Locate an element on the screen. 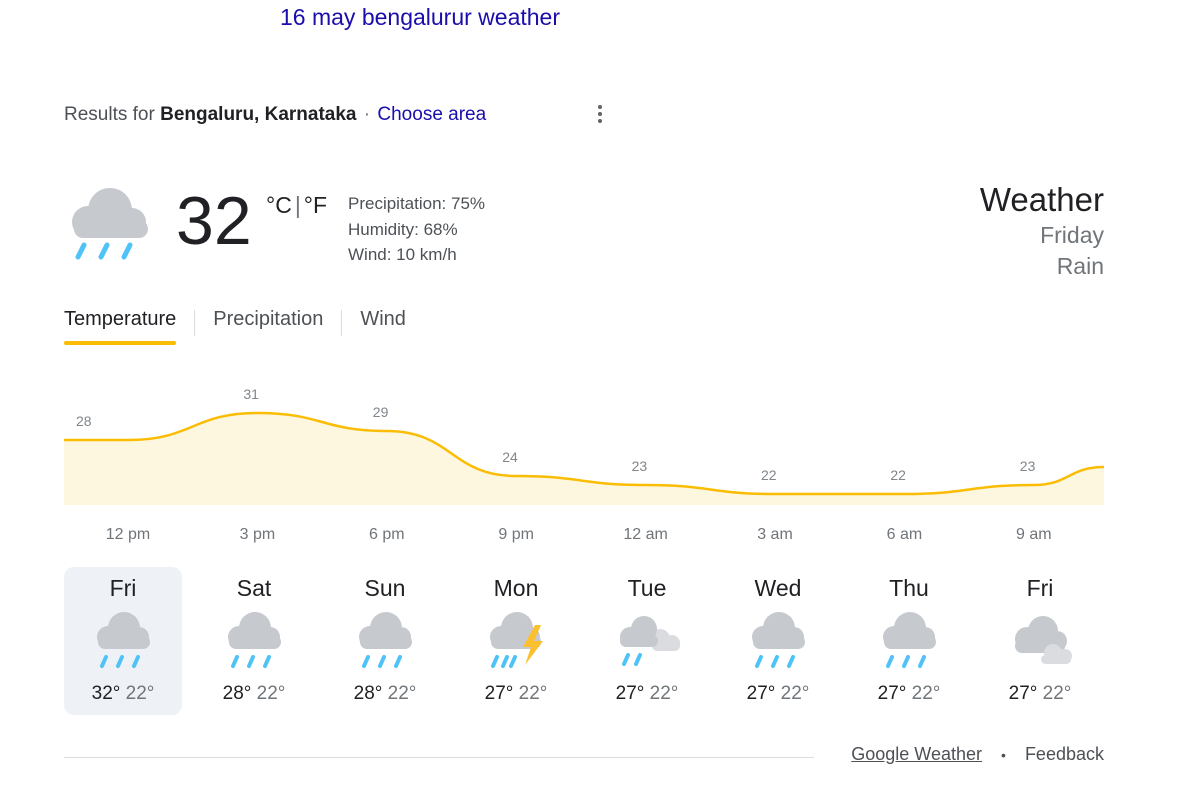 This screenshot has height=800, width=1200. weather-condition: Rain is located at coordinates (1080, 266).